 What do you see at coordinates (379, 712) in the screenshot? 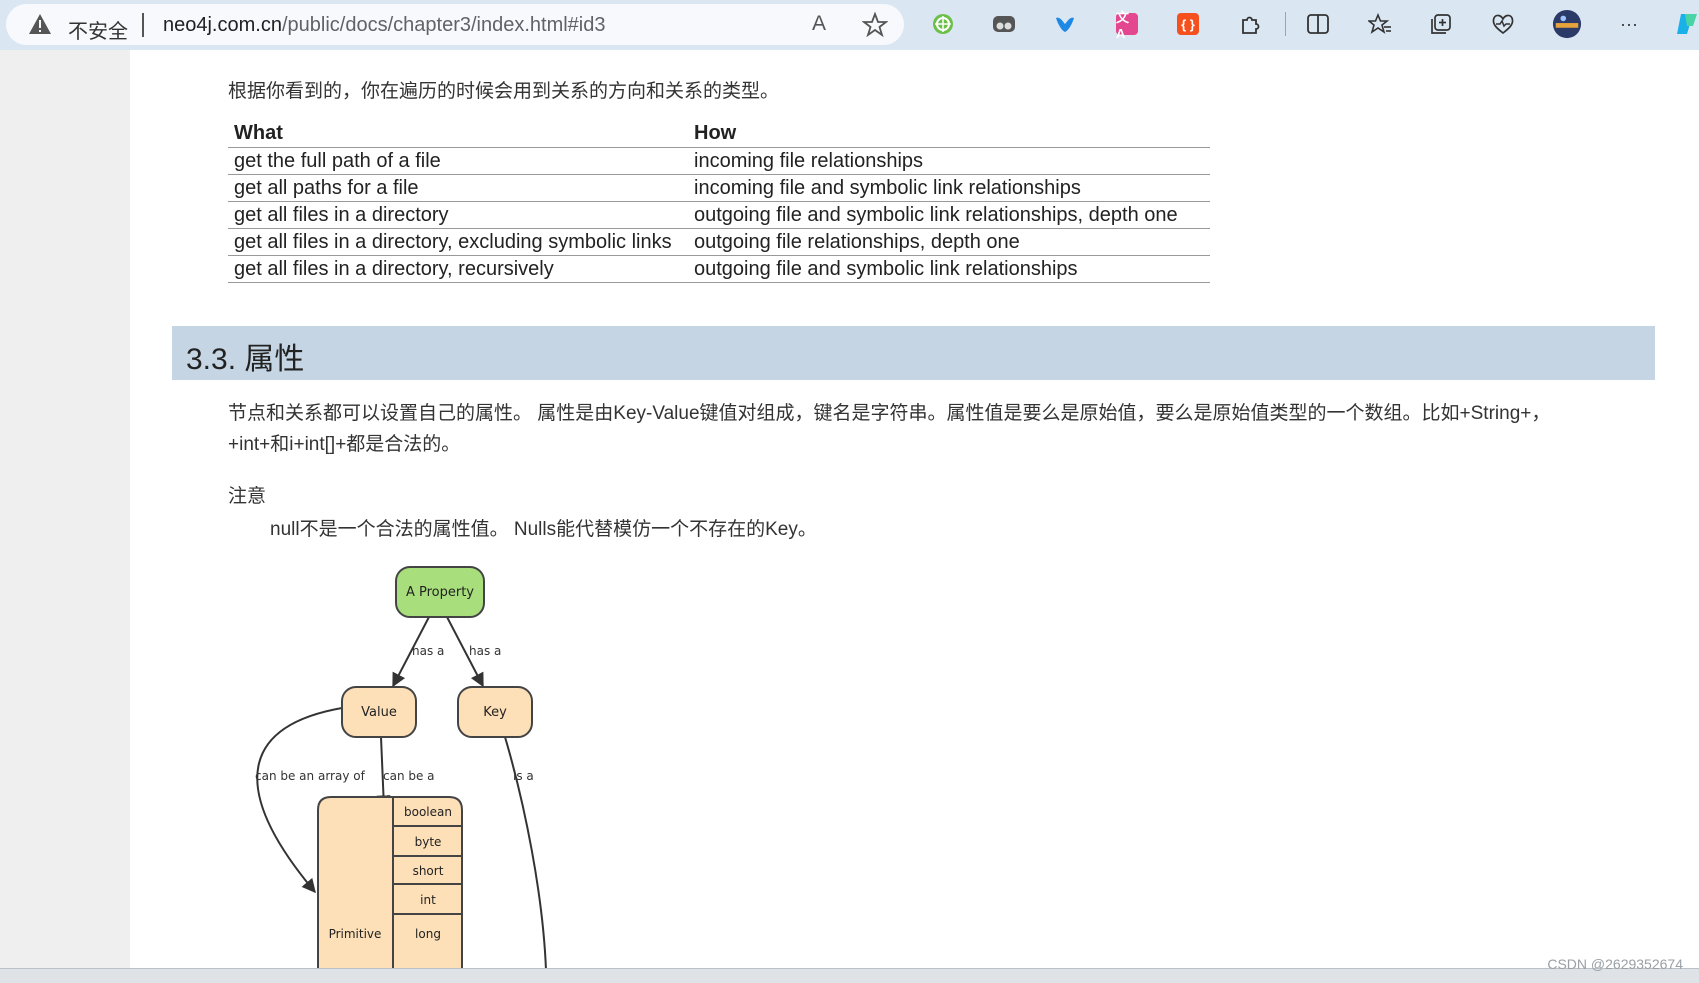
I see `node-value-label: Value` at bounding box center [379, 712].